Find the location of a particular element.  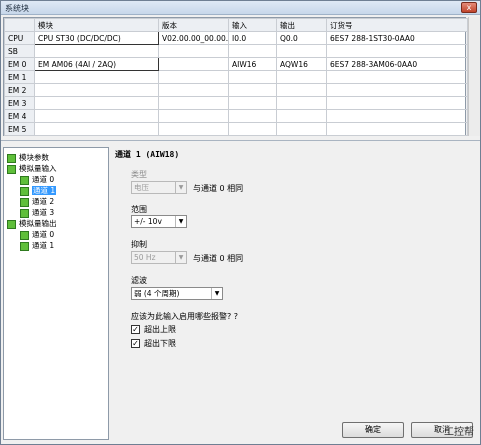

table-row-em4: EM 4 is located at coordinates (236, 116).